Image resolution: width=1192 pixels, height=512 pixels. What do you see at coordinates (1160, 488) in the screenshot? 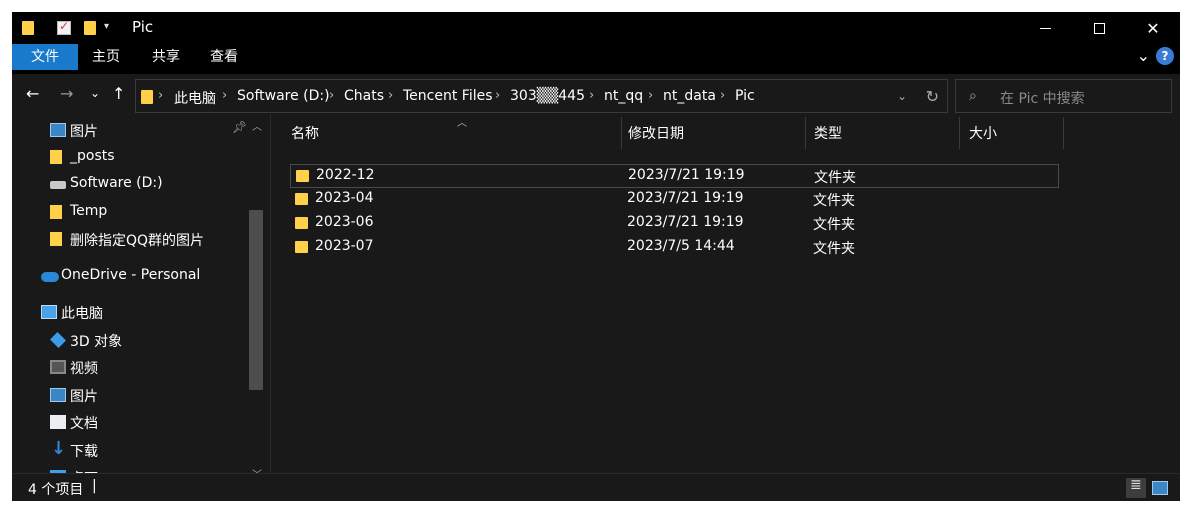
I see `large-icons-view-icon` at bounding box center [1160, 488].